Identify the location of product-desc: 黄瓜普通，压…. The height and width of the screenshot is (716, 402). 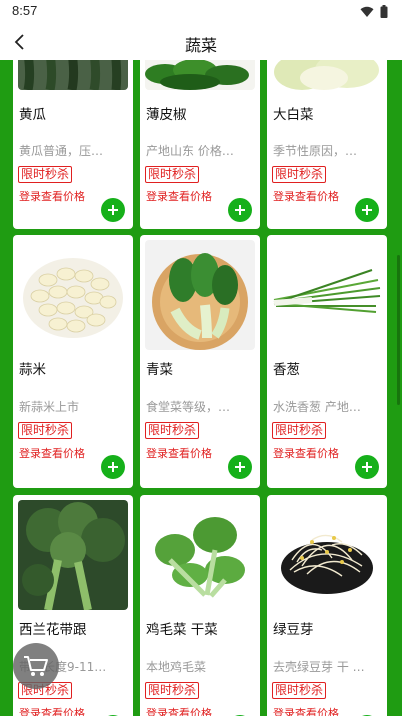
(61, 151).